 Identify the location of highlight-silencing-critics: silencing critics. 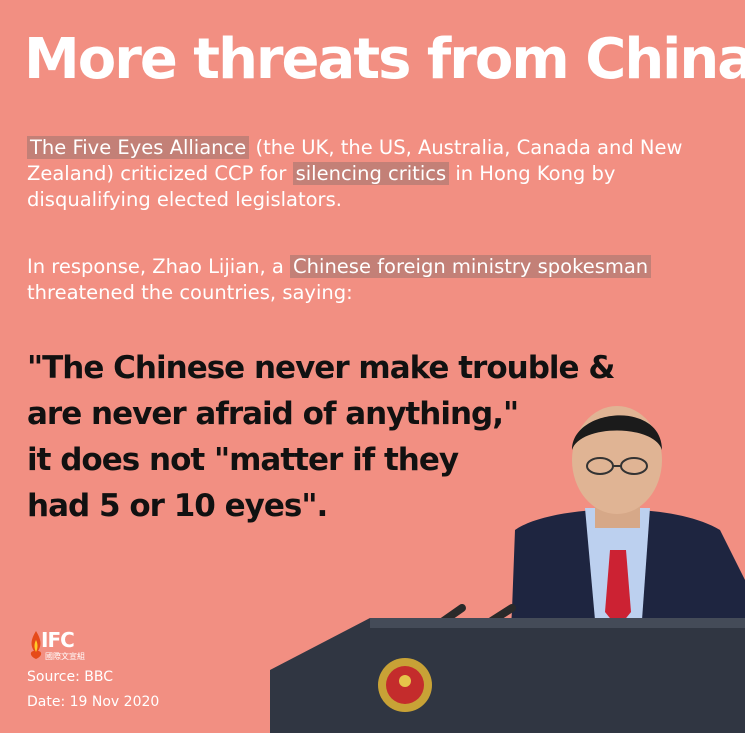
(371, 173).